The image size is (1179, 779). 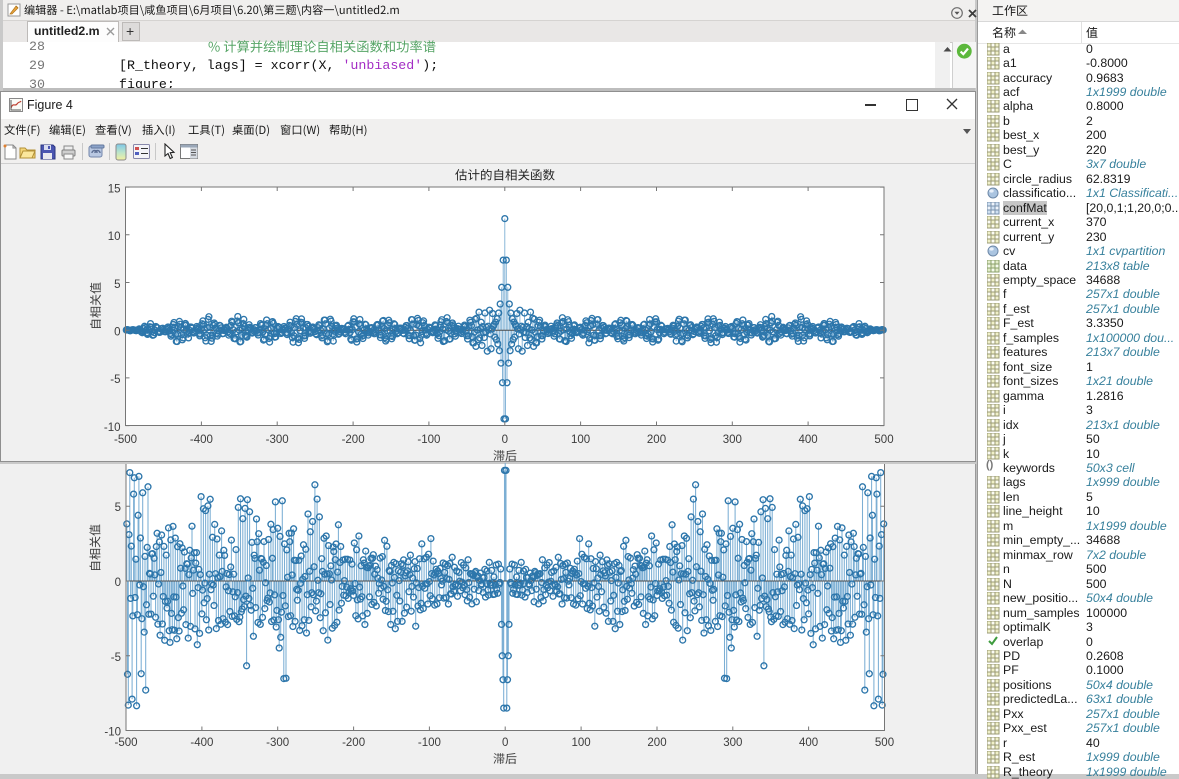 What do you see at coordinates (114, 189) in the screenshot?
I see `svg-text: 15` at bounding box center [114, 189].